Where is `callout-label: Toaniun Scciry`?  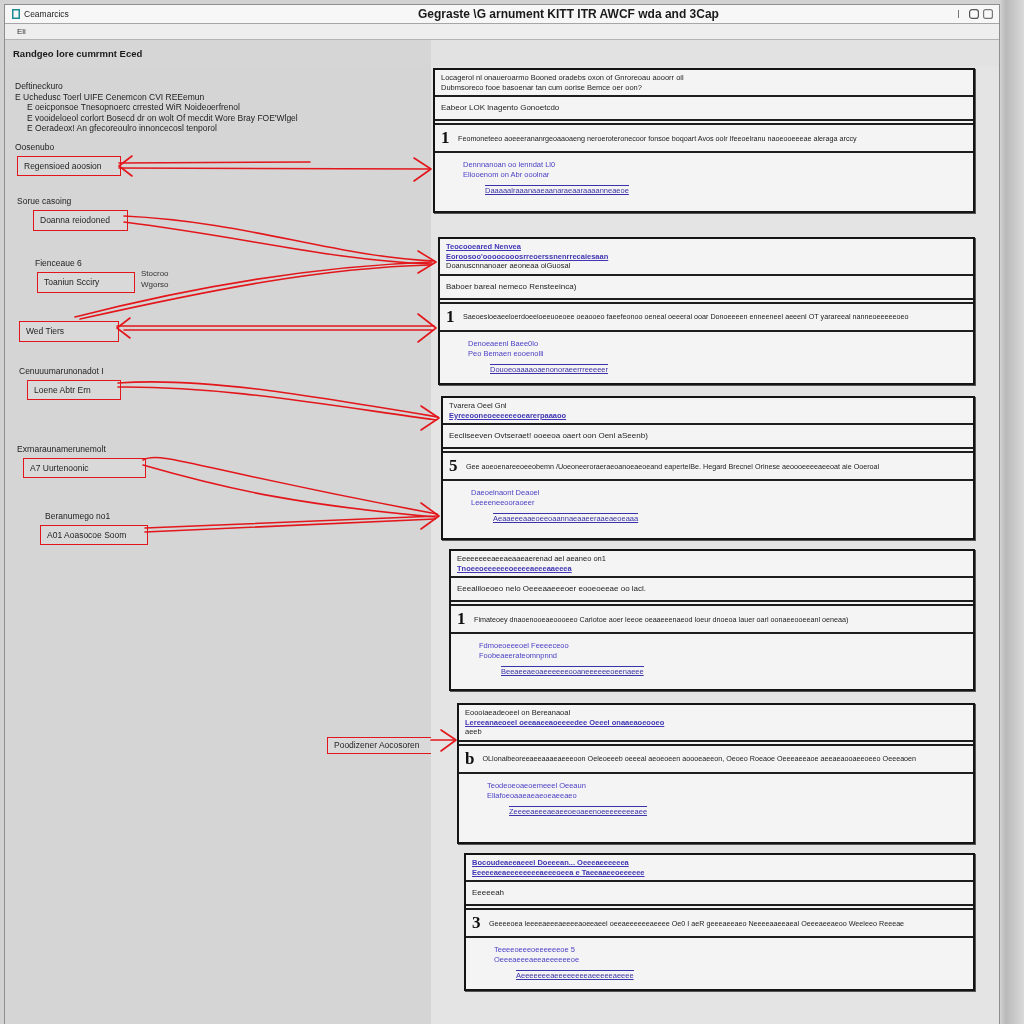
callout-label: Toaniun Scciry is located at coordinates (86, 282).